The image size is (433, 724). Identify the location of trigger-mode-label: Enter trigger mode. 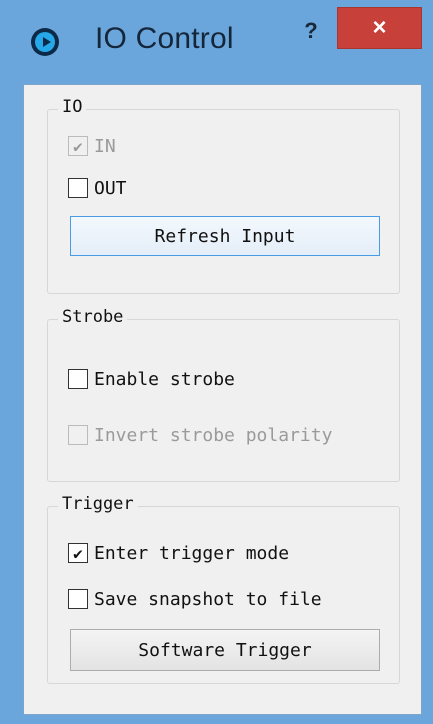
(191, 553).